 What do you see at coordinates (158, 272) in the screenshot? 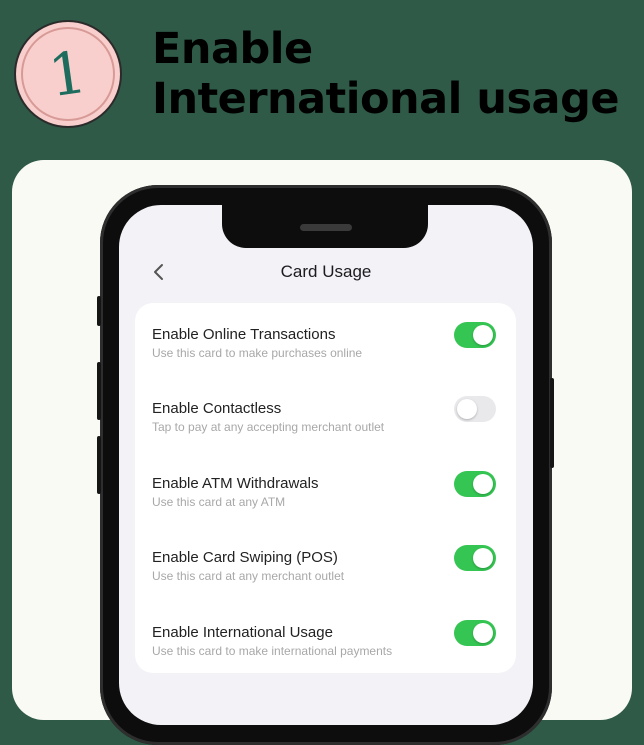
I see `chevron-left-icon` at bounding box center [158, 272].